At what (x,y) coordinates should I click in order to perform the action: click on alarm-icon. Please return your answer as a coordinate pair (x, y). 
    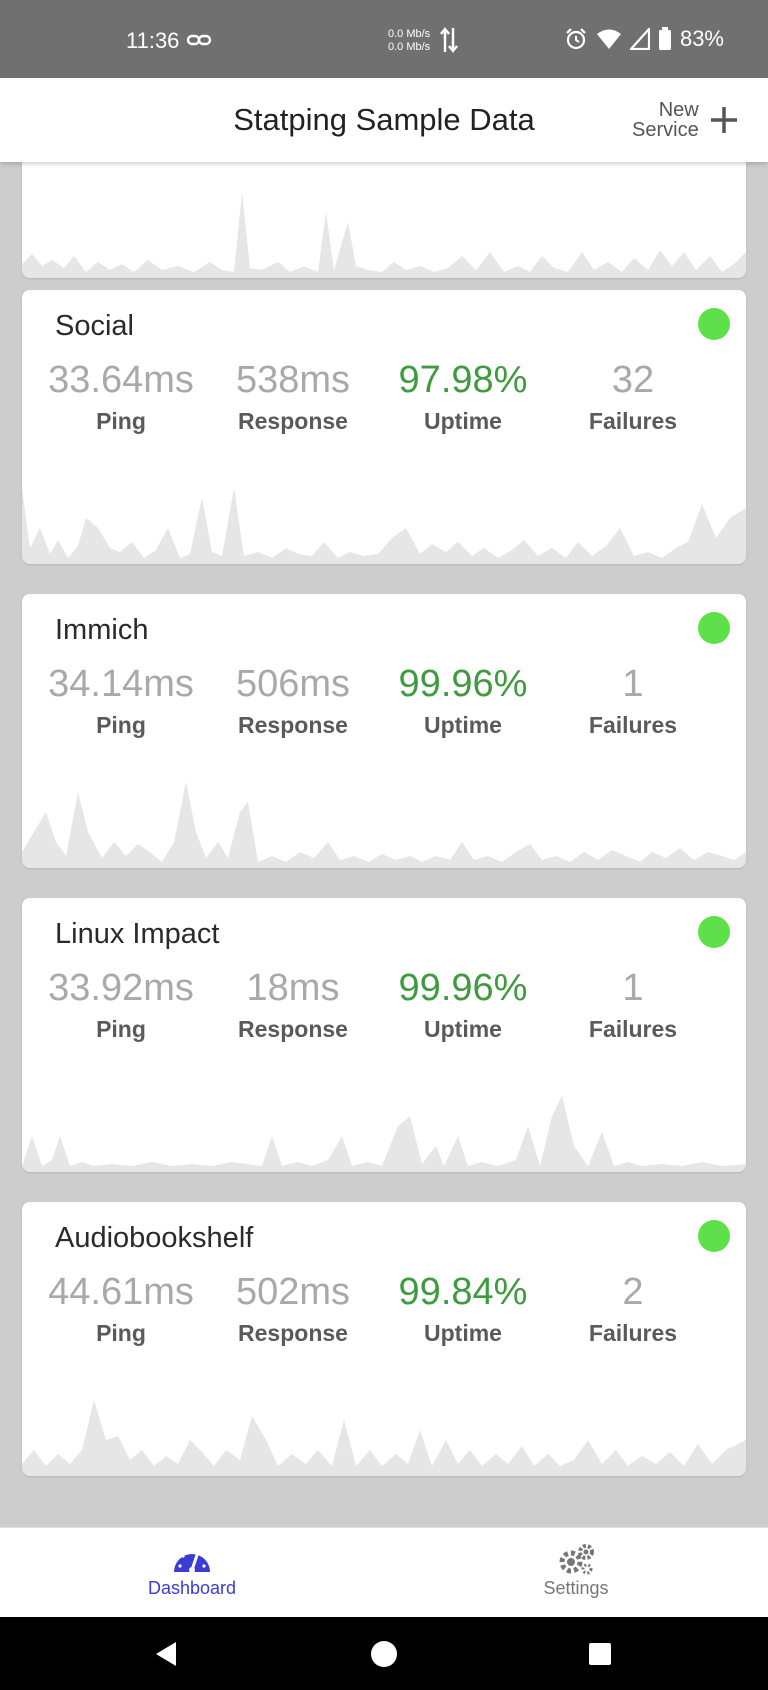
    Looking at the image, I should click on (576, 39).